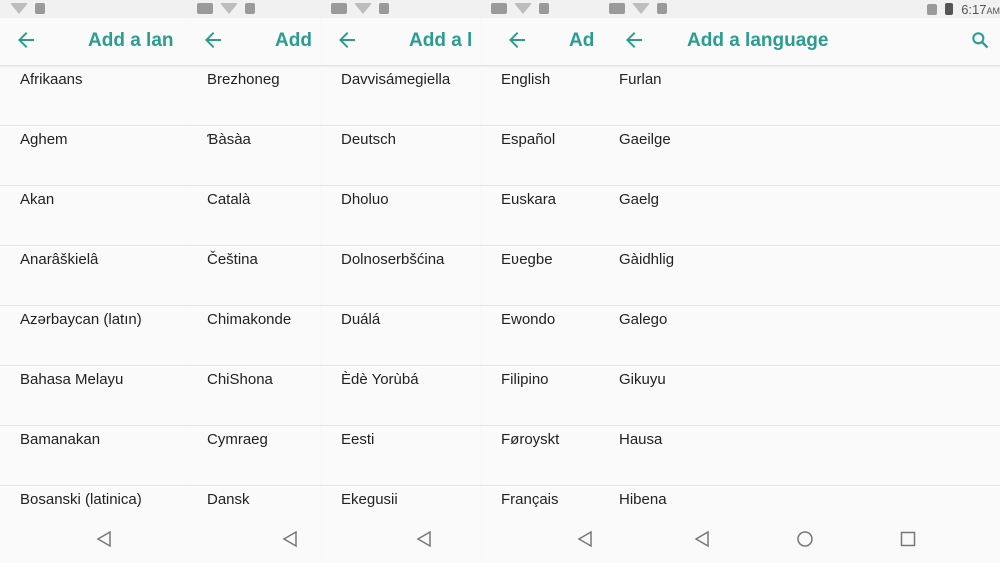 The height and width of the screenshot is (563, 1000). What do you see at coordinates (799, 456) in the screenshot?
I see `list-item: Hausa` at bounding box center [799, 456].